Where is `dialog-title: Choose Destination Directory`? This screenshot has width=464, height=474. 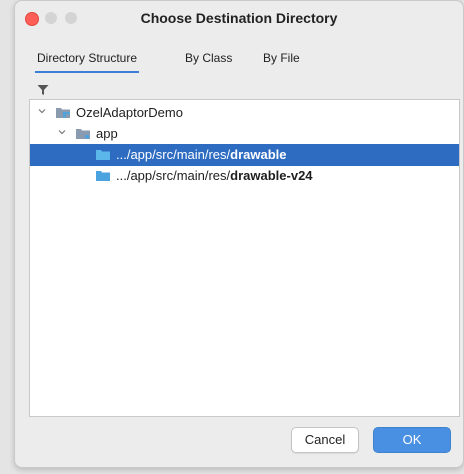 dialog-title: Choose Destination Directory is located at coordinates (239, 18).